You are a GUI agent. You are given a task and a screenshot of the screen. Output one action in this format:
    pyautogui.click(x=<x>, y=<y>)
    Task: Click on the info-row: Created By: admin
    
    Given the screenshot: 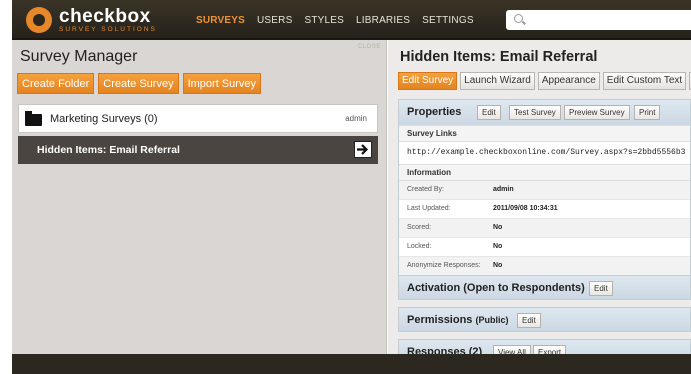 What is the action you would take?
    pyautogui.click(x=544, y=190)
    